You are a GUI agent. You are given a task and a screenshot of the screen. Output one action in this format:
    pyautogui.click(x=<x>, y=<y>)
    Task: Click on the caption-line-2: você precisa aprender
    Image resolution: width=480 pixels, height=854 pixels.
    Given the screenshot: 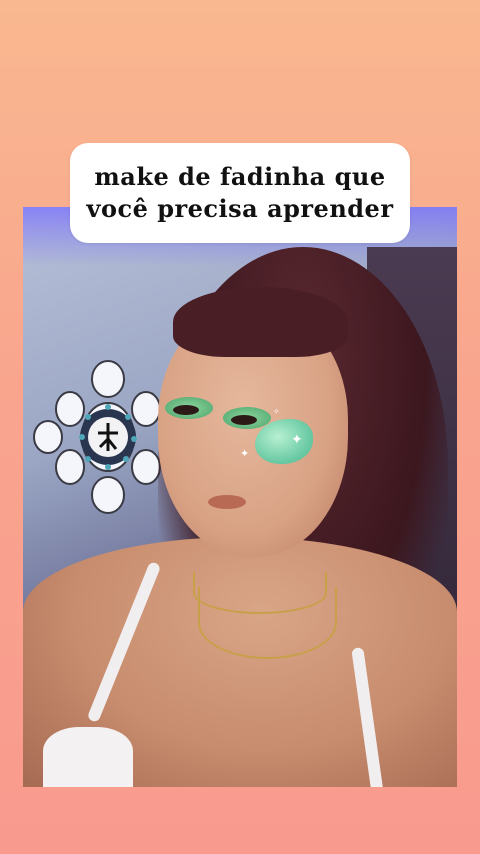 What is the action you would take?
    pyautogui.click(x=240, y=208)
    